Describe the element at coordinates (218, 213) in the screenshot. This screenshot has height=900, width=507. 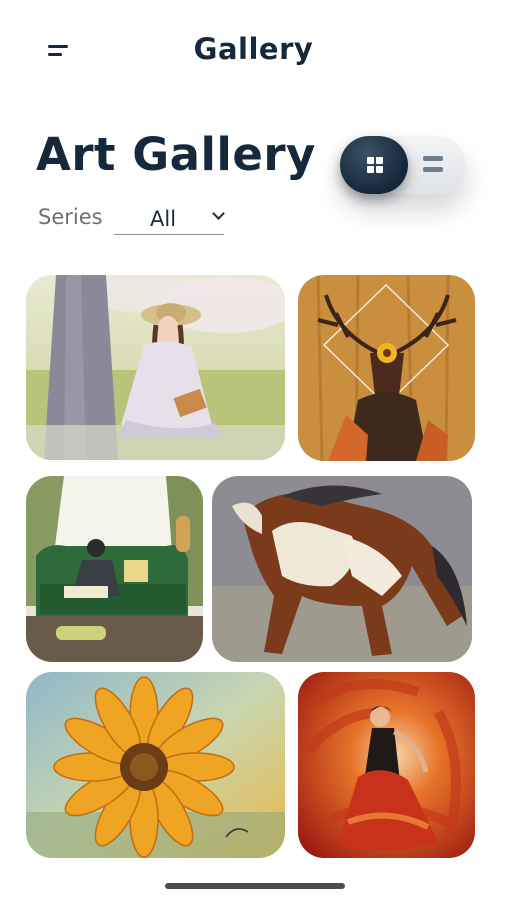
I see `chevron-down-icon` at that location.